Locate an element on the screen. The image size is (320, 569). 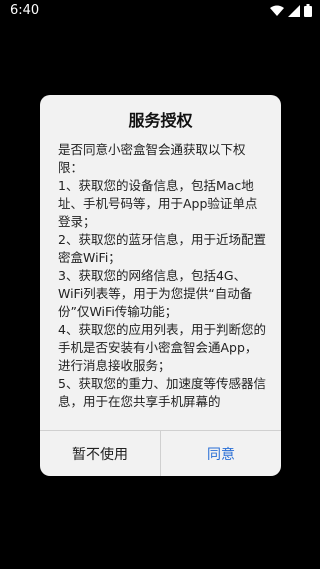
agree-button: 同意 is located at coordinates (221, 453).